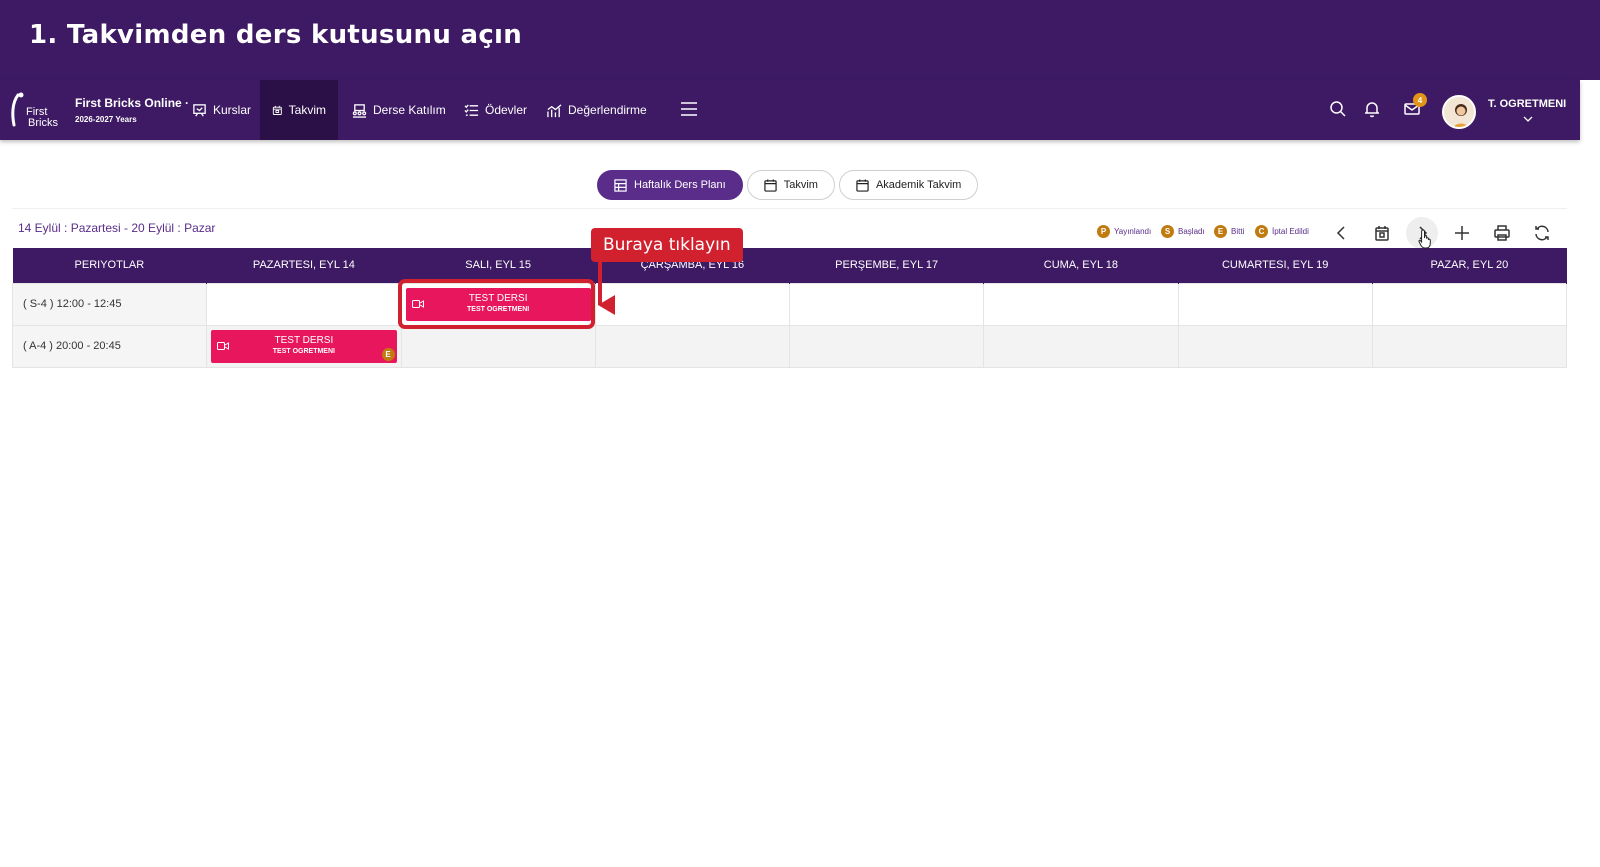 This screenshot has height=867, width=1600. What do you see at coordinates (471, 109) in the screenshot?
I see `list-check-icon` at bounding box center [471, 109].